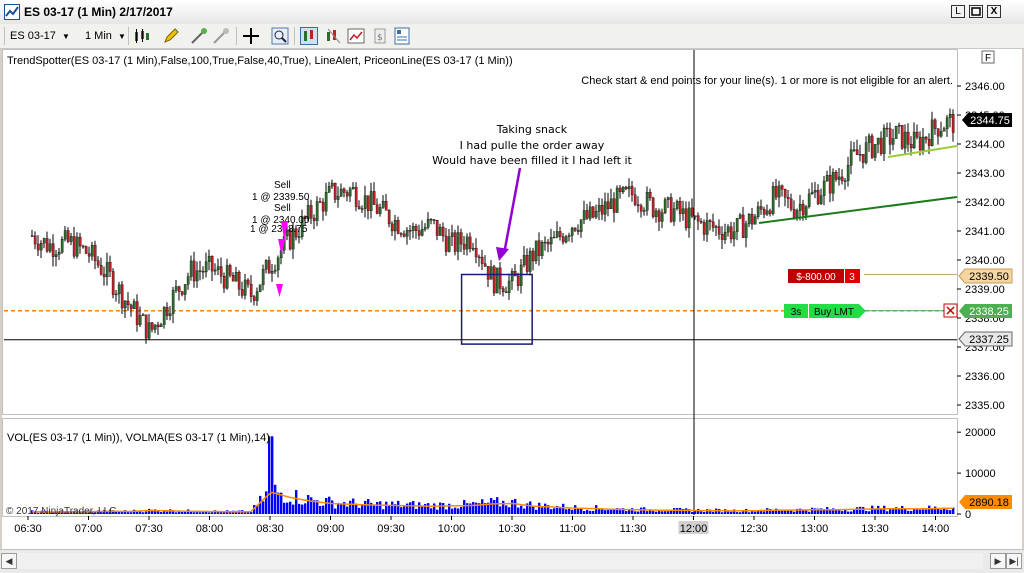 This screenshot has width=1024, height=573. I want to click on strategies-icon: $, so click(380, 36).